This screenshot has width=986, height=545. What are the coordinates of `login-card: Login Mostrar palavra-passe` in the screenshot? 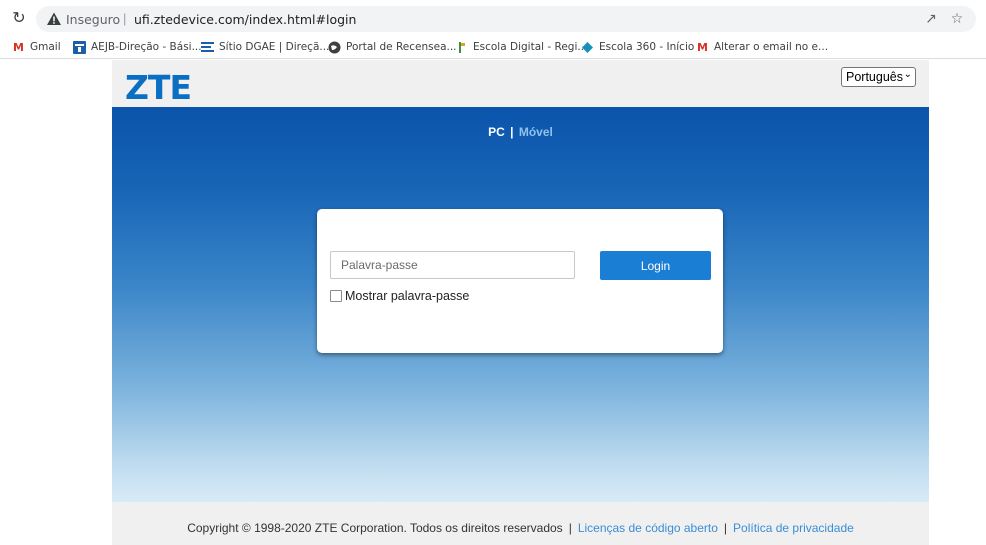 It's located at (520, 281).